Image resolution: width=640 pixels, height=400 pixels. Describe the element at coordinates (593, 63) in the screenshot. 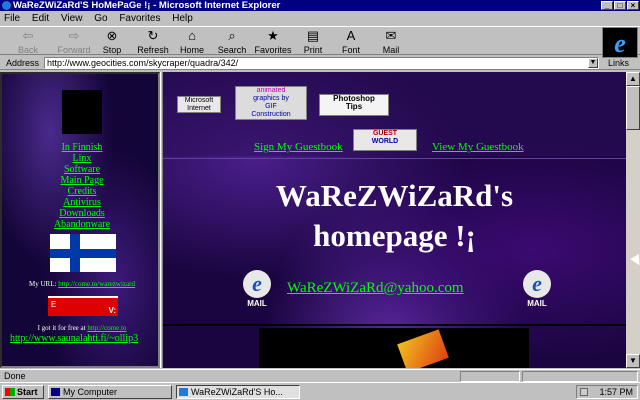

I see `chevron-down-icon: ▼` at that location.